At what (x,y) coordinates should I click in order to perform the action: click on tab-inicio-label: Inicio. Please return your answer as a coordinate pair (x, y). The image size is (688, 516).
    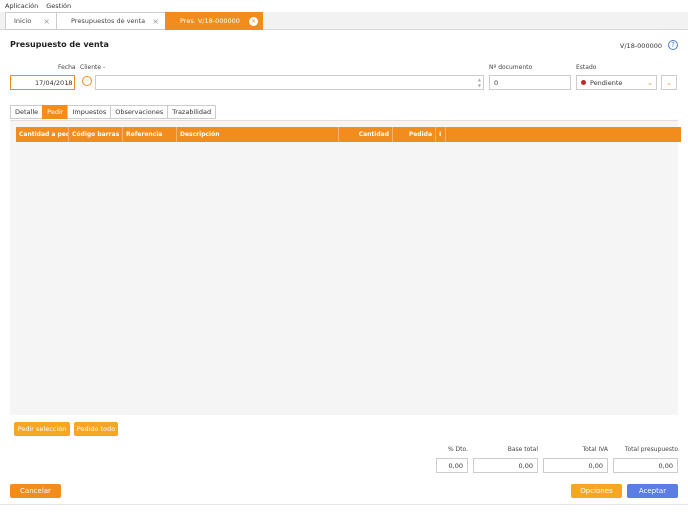
    Looking at the image, I should click on (23, 21).